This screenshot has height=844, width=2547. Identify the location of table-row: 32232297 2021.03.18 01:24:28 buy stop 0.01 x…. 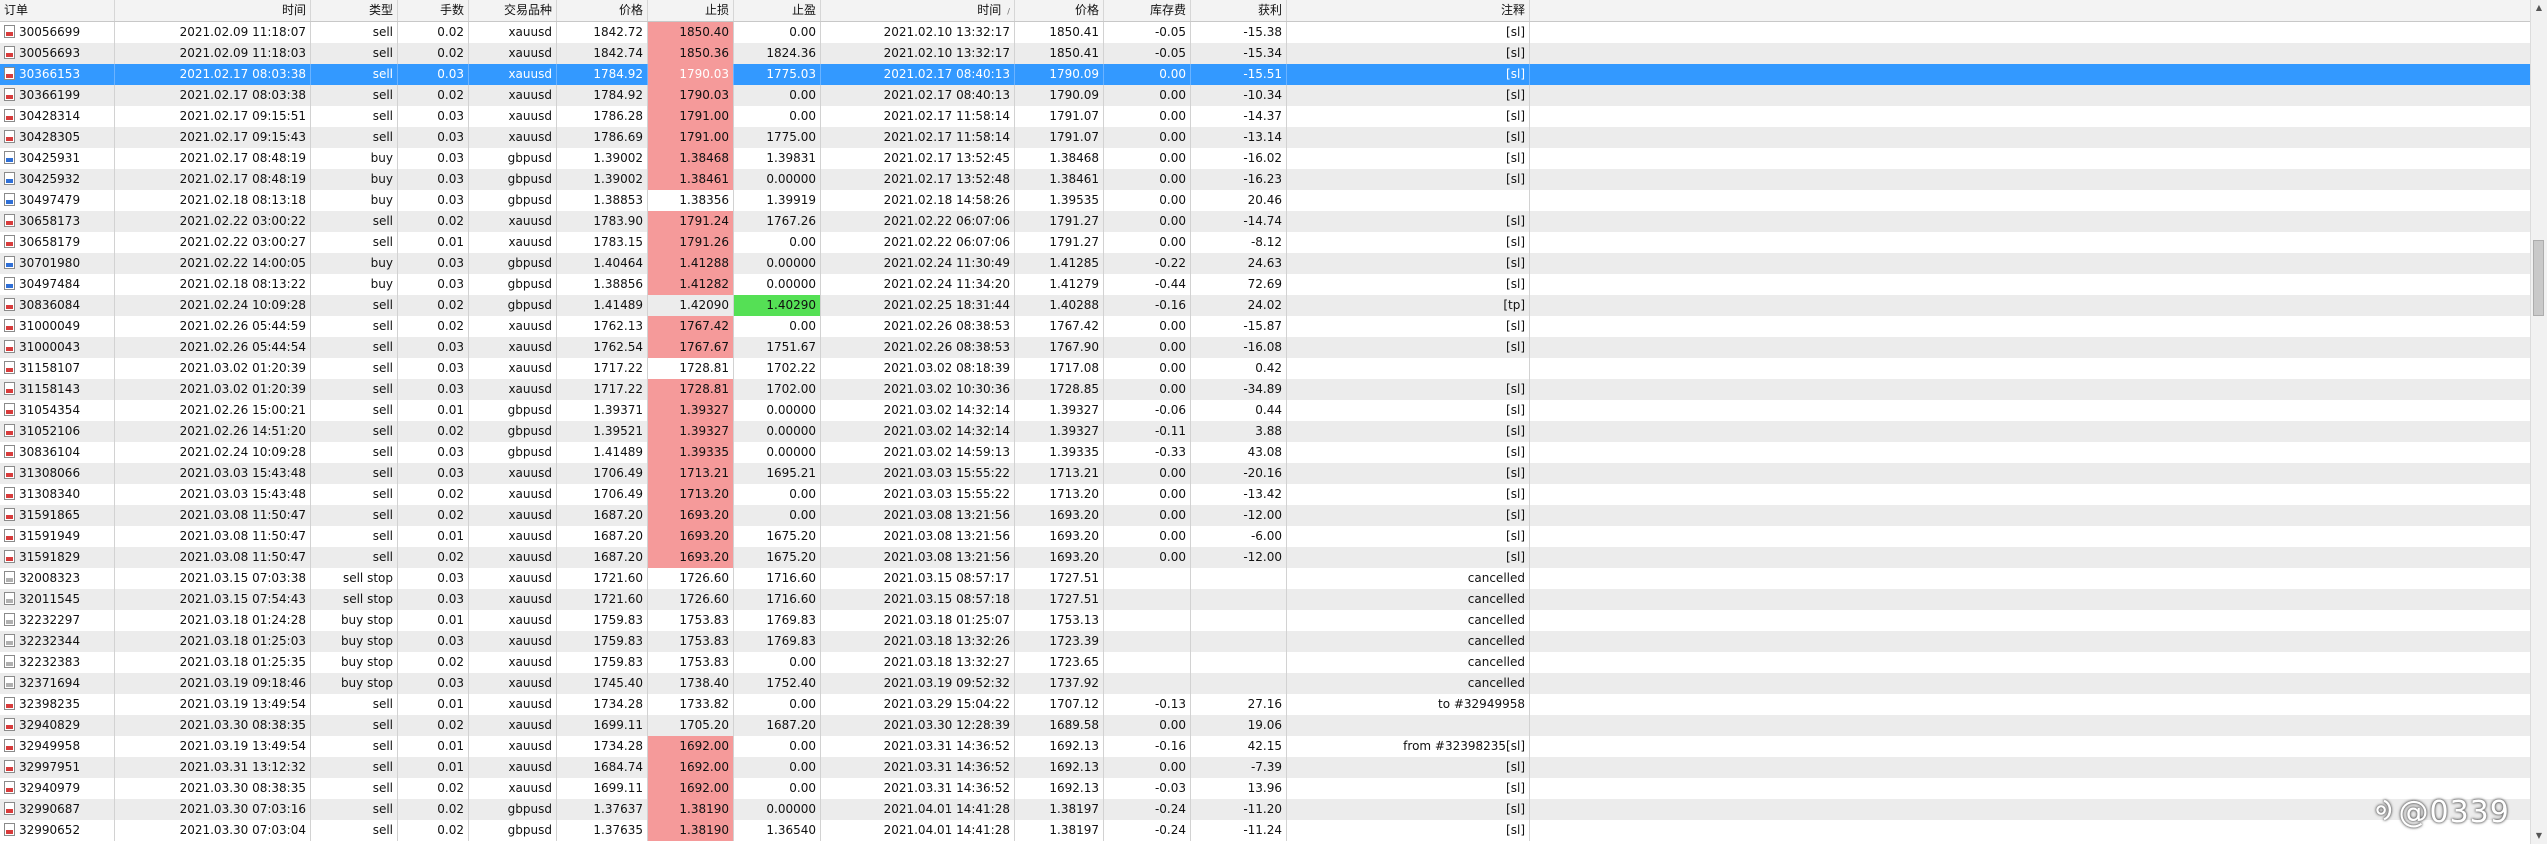
(1265, 620).